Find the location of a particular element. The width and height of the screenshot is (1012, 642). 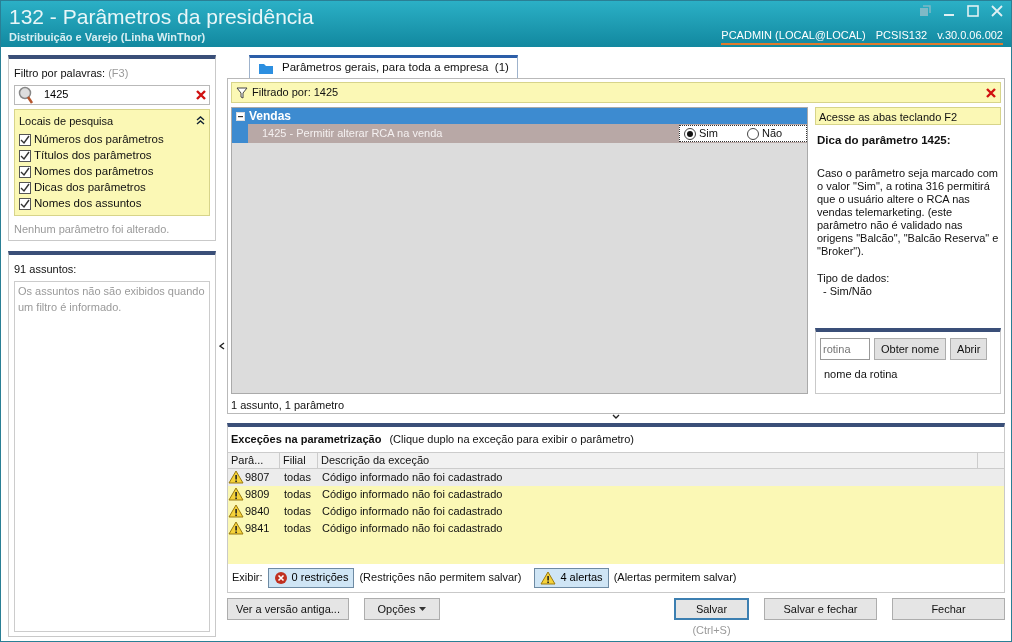

routine-button: Obter nome is located at coordinates (910, 349).